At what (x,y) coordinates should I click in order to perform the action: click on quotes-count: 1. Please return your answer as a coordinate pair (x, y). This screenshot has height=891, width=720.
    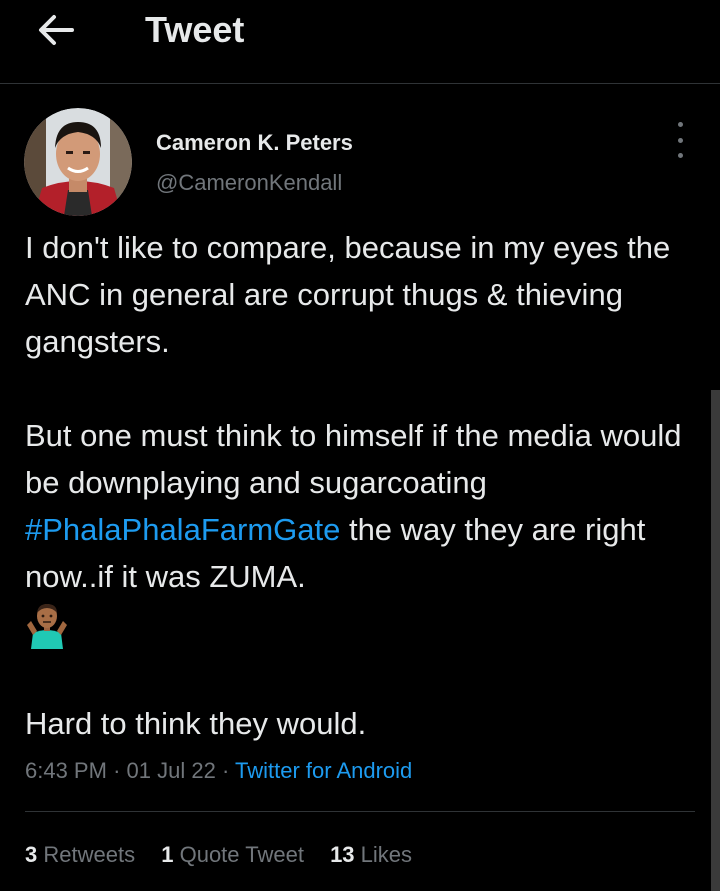
    Looking at the image, I should click on (167, 854).